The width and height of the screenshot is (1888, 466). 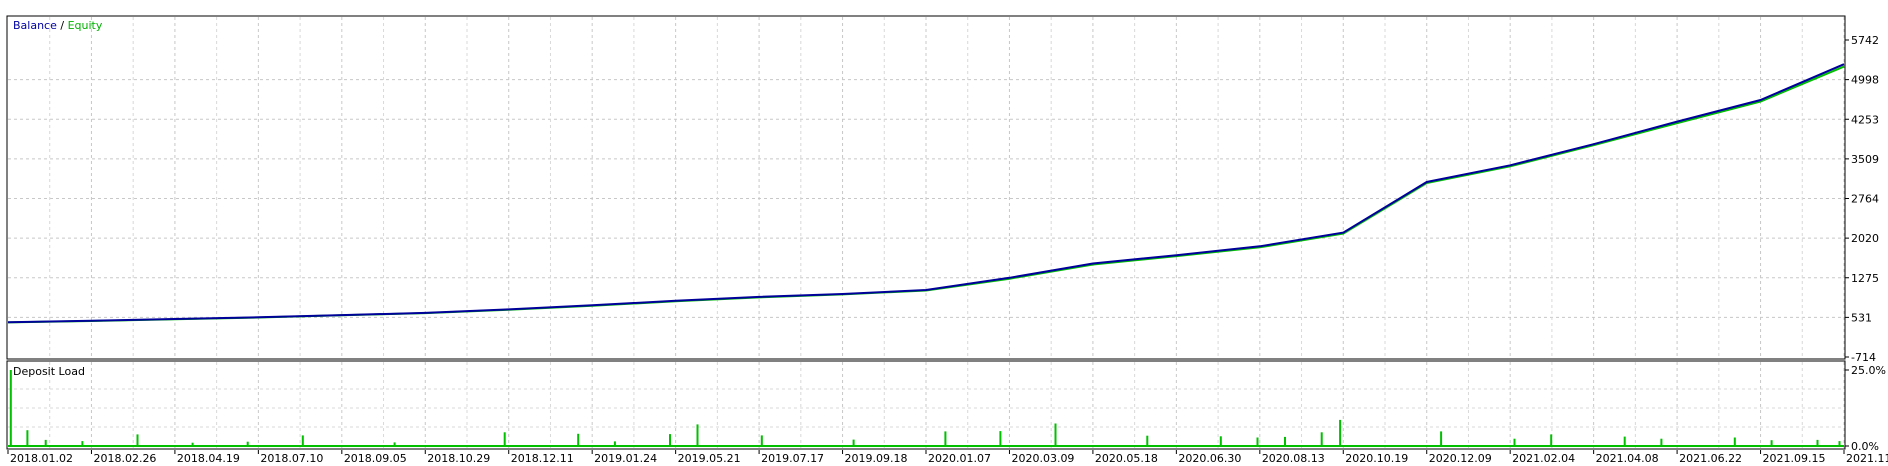 I want to click on y-tick-label: -714, so click(x=1863, y=357).